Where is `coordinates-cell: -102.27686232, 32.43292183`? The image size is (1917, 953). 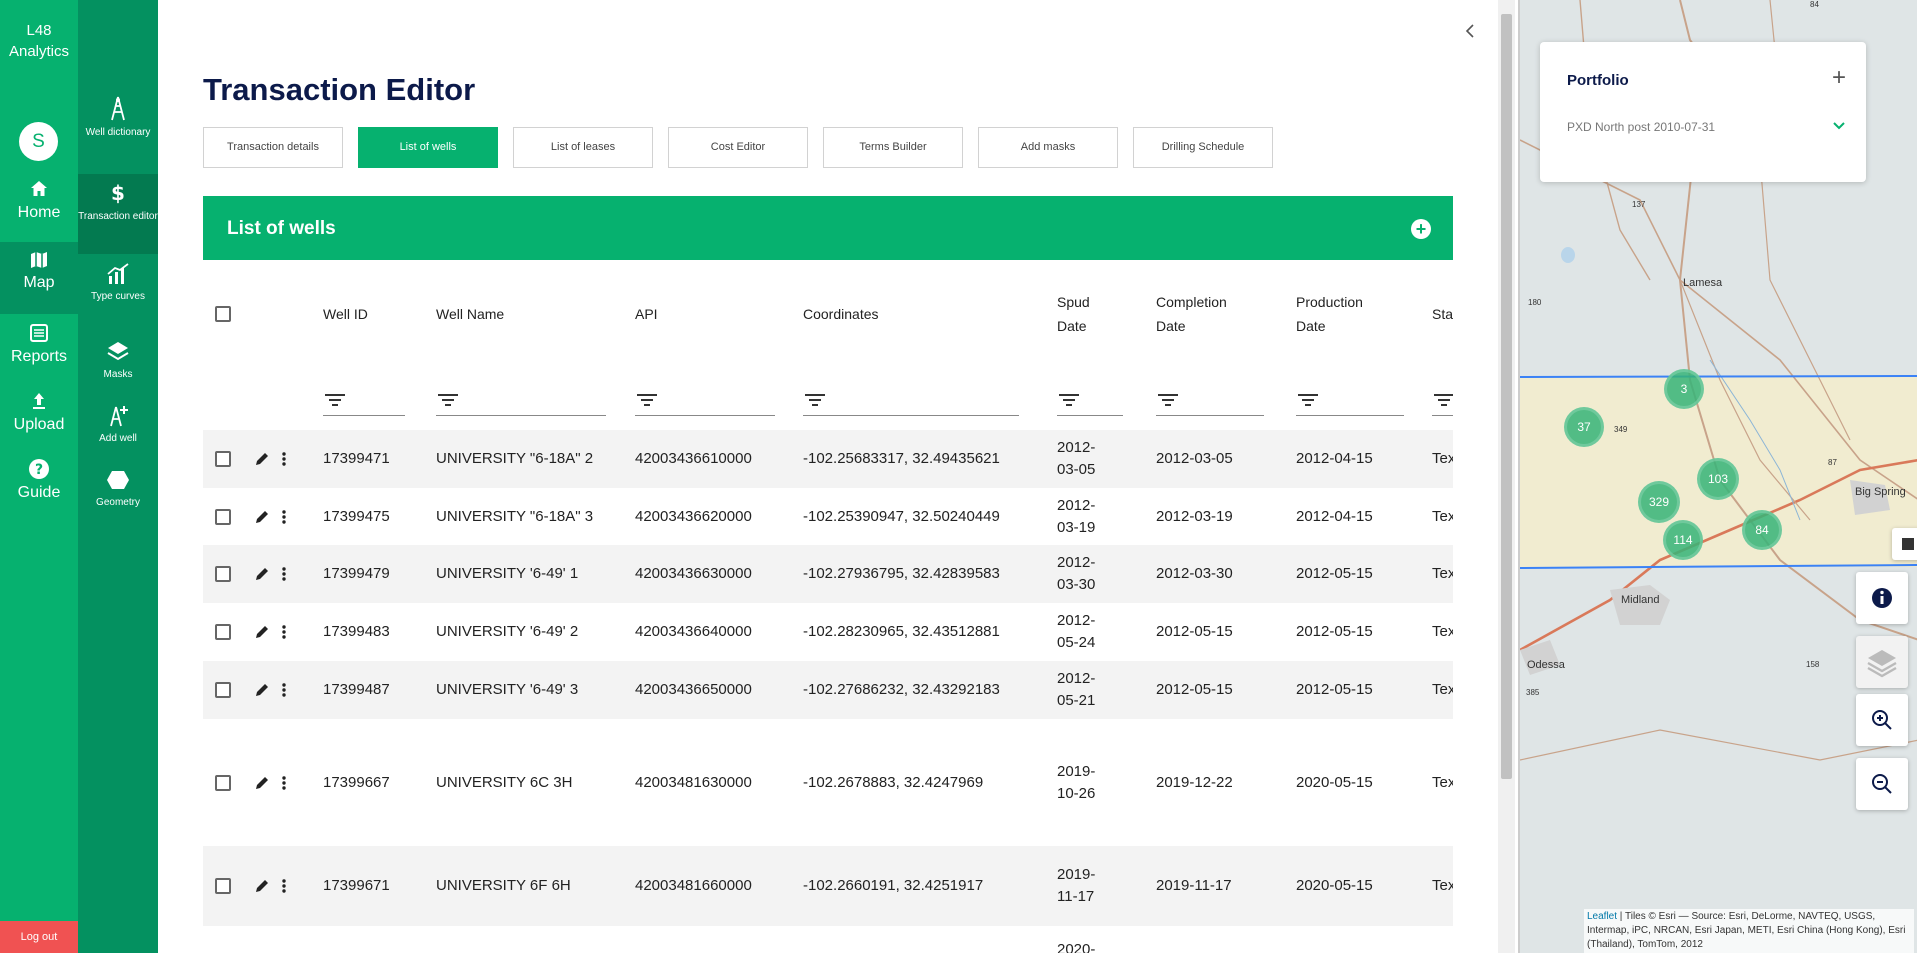
coordinates-cell: -102.27686232, 32.43292183 is located at coordinates (901, 689).